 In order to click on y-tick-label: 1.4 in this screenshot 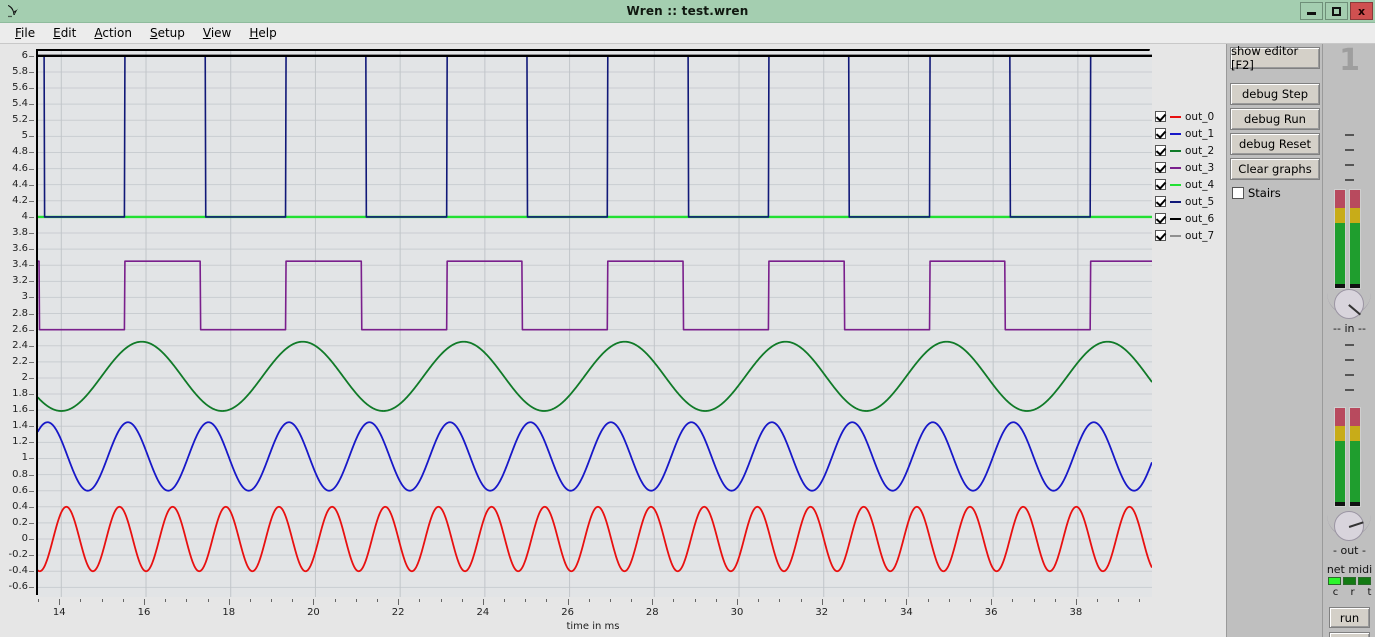, I will do `click(20, 426)`.